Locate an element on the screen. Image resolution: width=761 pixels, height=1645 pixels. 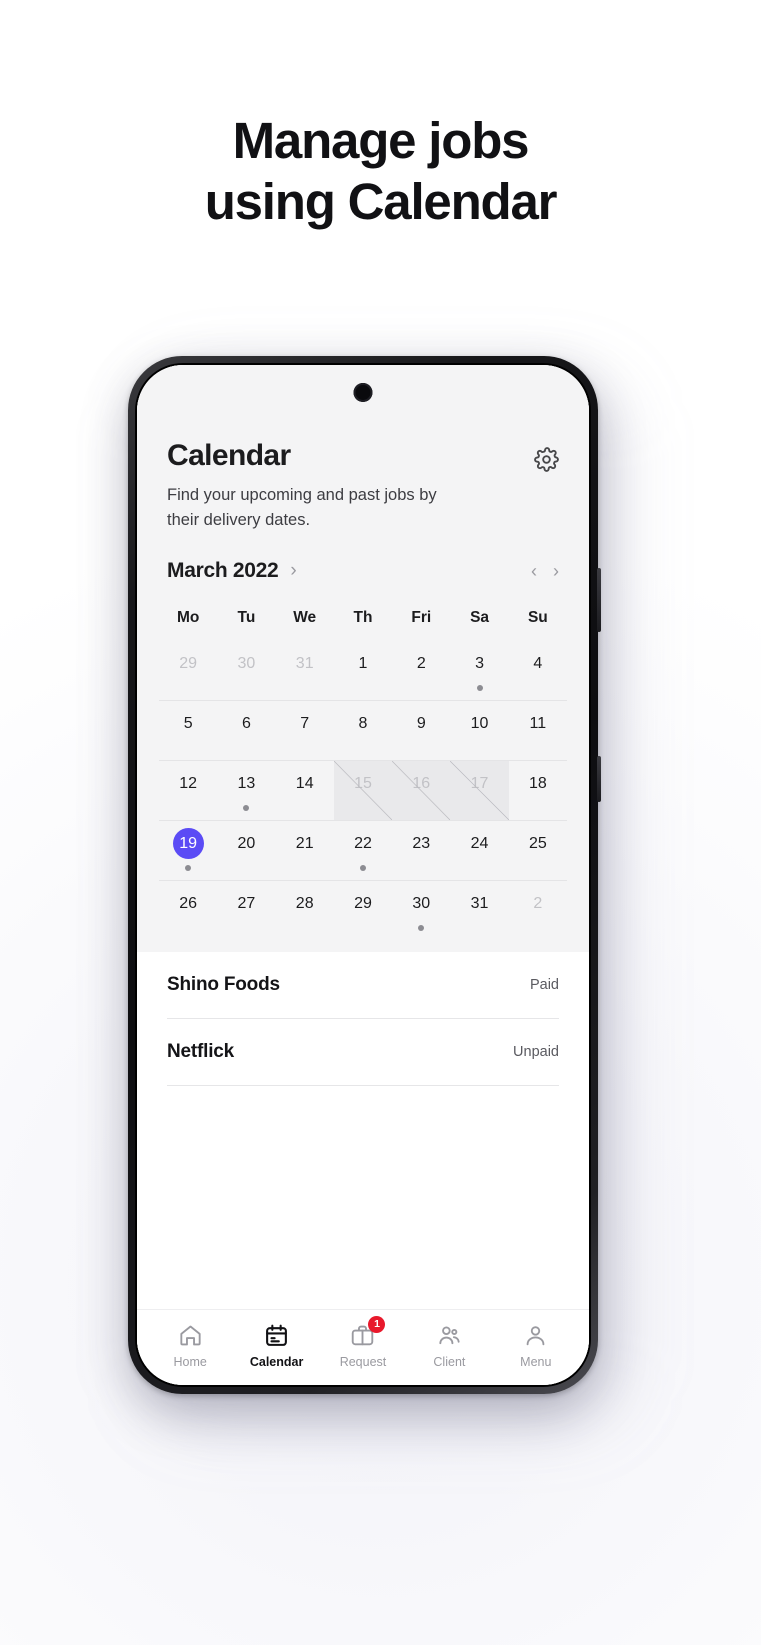
front-camera is located at coordinates (363, 392).